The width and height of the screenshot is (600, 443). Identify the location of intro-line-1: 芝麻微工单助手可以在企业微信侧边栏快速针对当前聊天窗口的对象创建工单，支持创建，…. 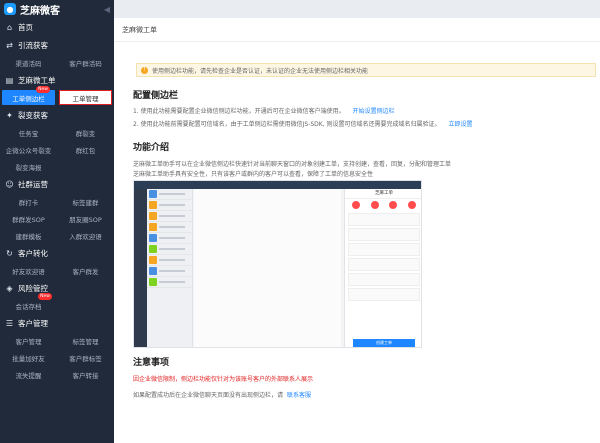
(292, 164).